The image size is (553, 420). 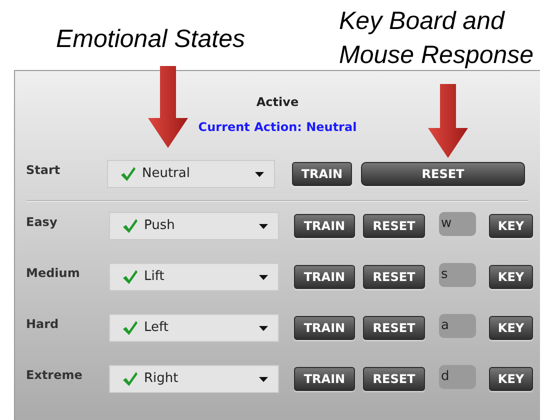 I want to click on dropdown-value: Right, so click(x=162, y=379).